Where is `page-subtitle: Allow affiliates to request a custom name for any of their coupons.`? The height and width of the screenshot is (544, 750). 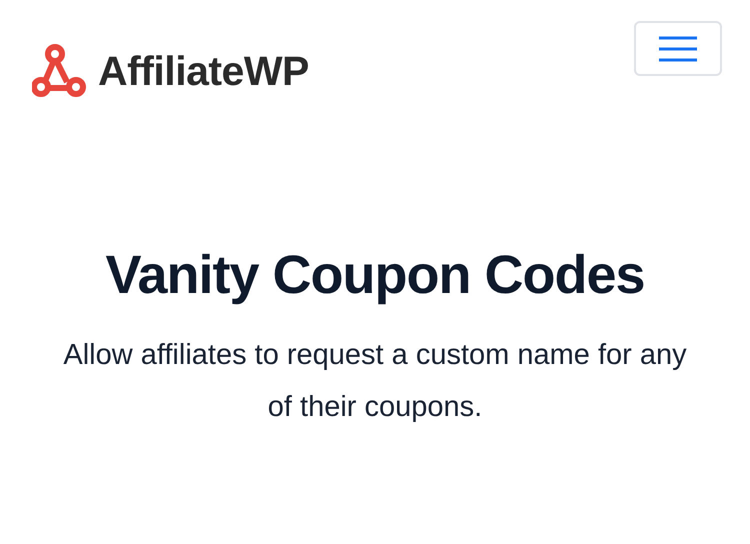
page-subtitle: Allow affiliates to request a custom name for any of their coupons. is located at coordinates (375, 382).